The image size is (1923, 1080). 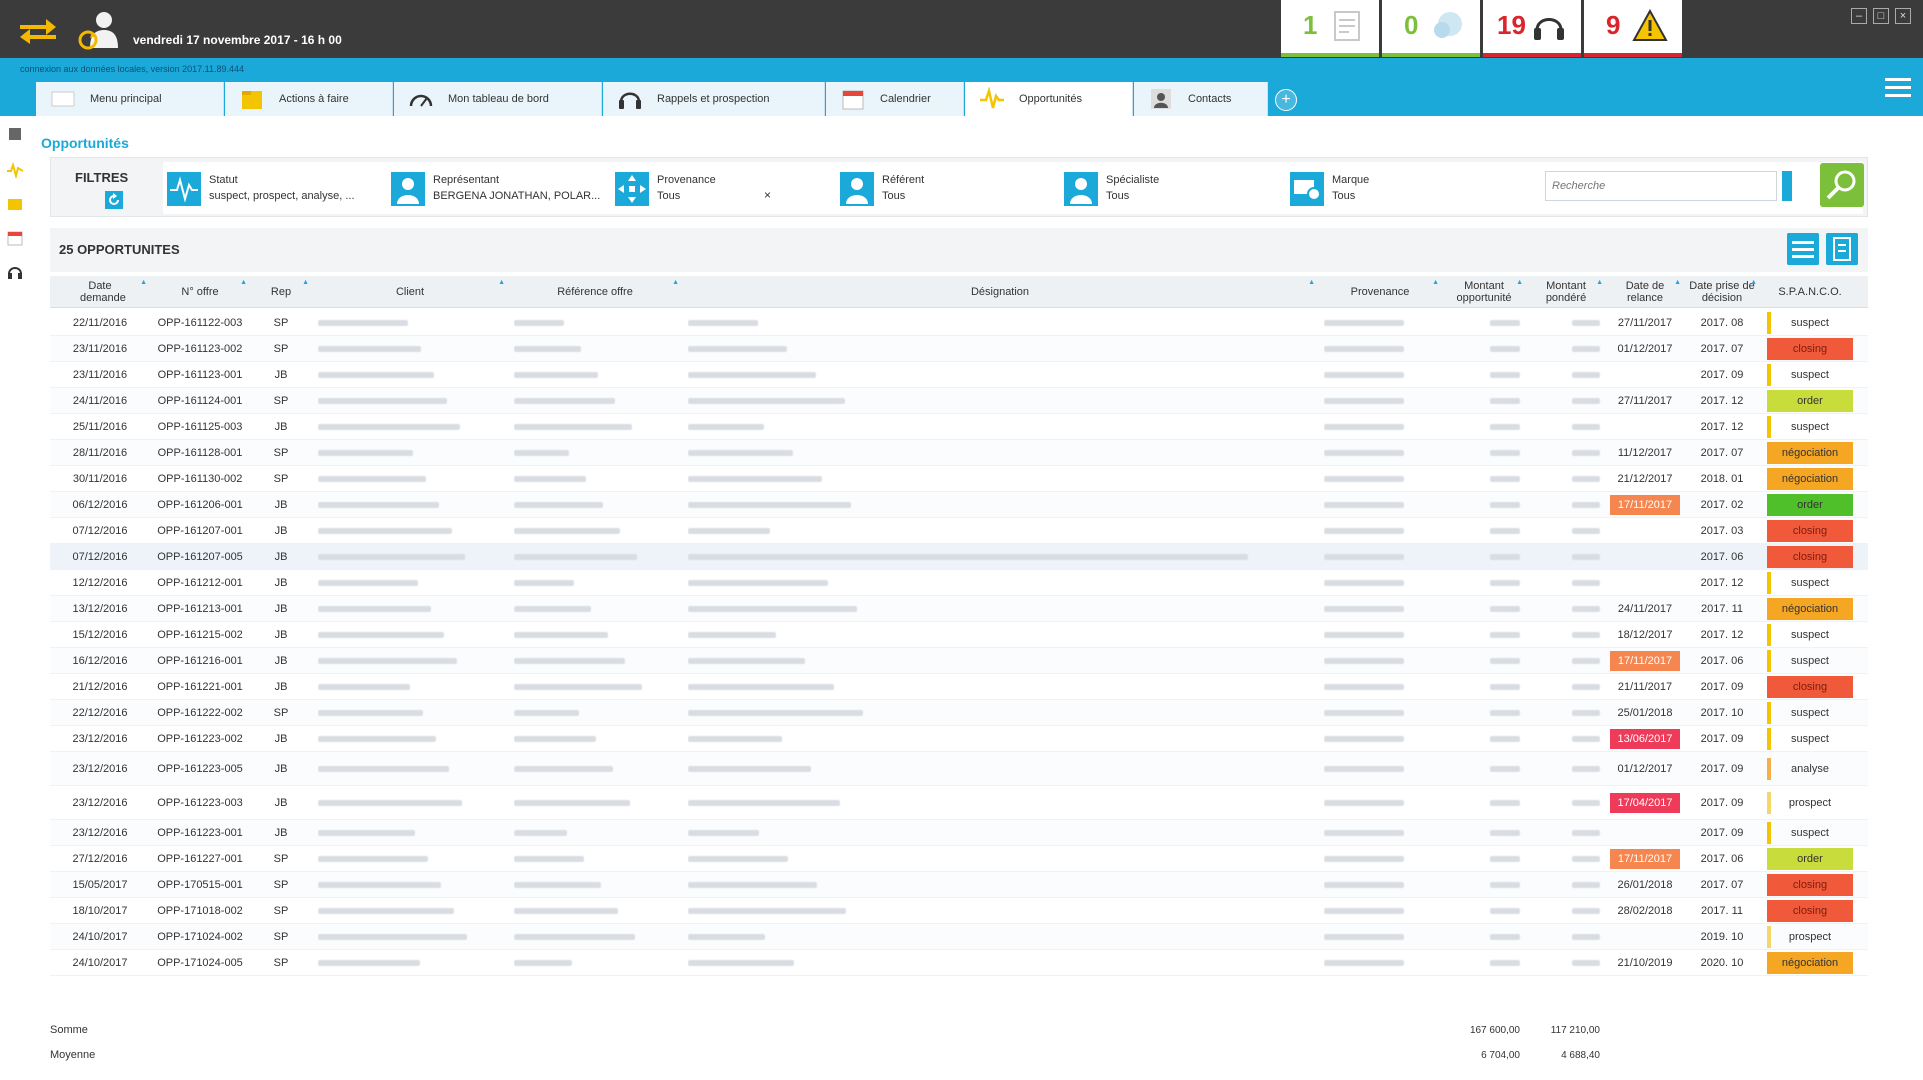 What do you see at coordinates (100, 30) in the screenshot?
I see `user-sync-icon` at bounding box center [100, 30].